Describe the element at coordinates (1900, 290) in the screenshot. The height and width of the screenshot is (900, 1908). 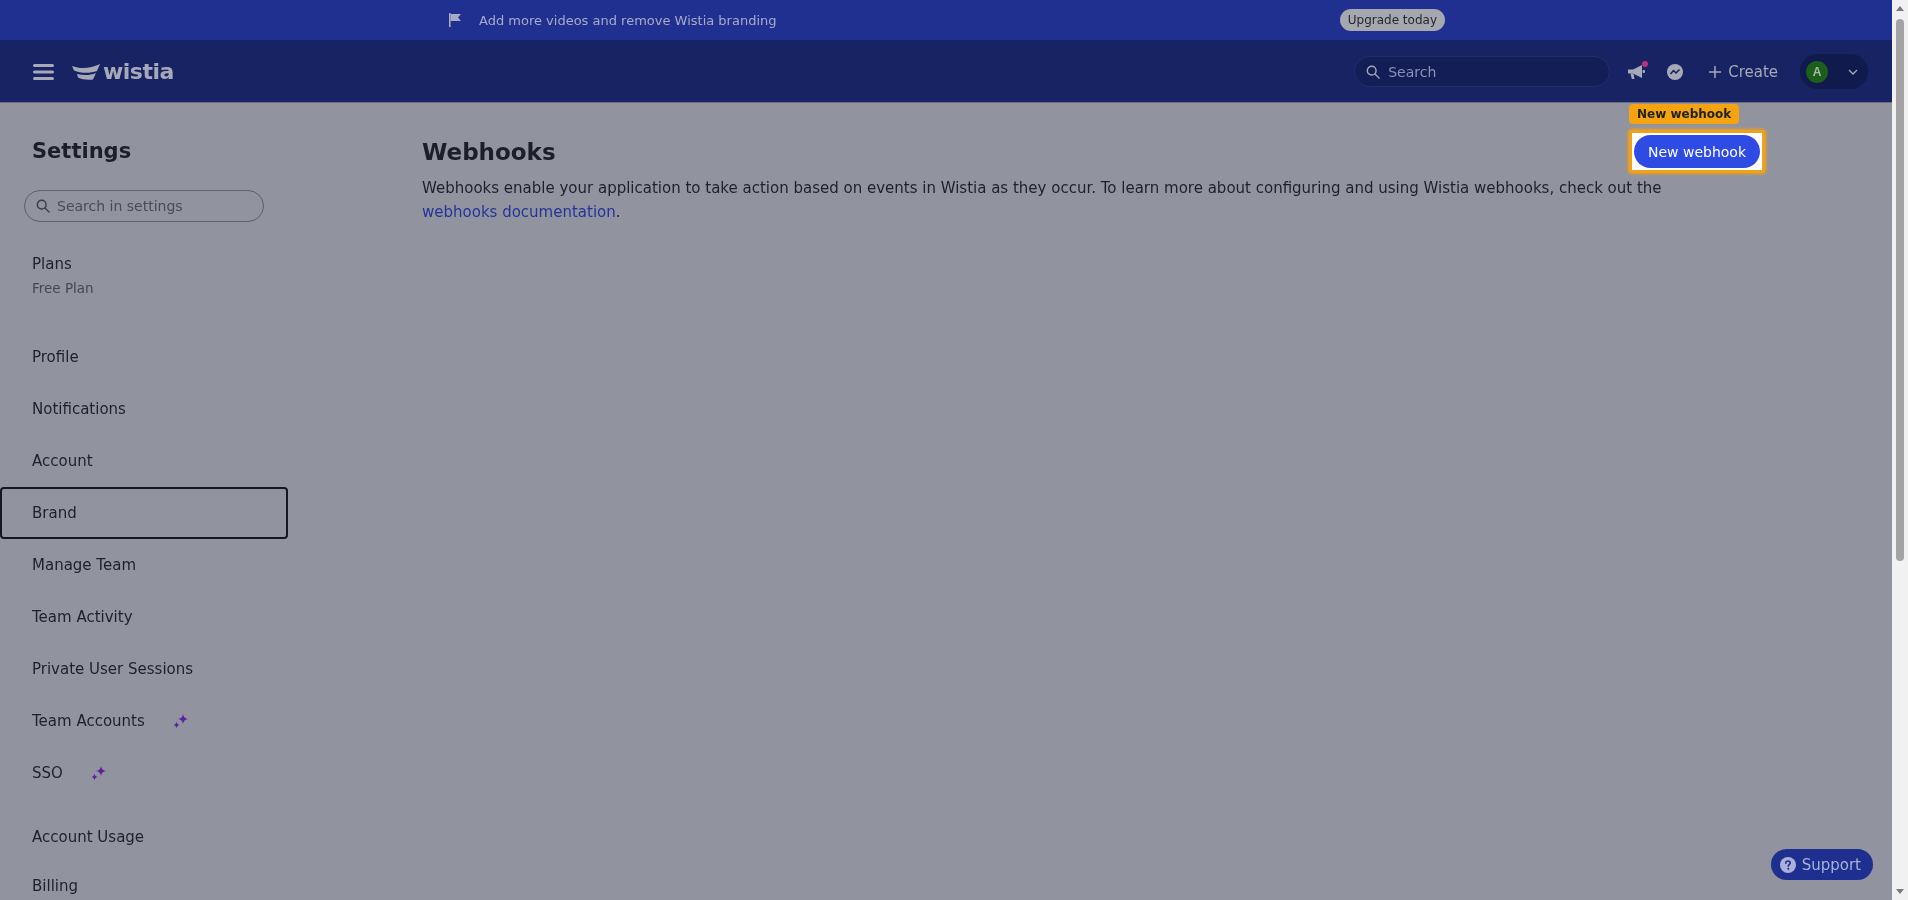
I see `scrollbar-thumb` at that location.